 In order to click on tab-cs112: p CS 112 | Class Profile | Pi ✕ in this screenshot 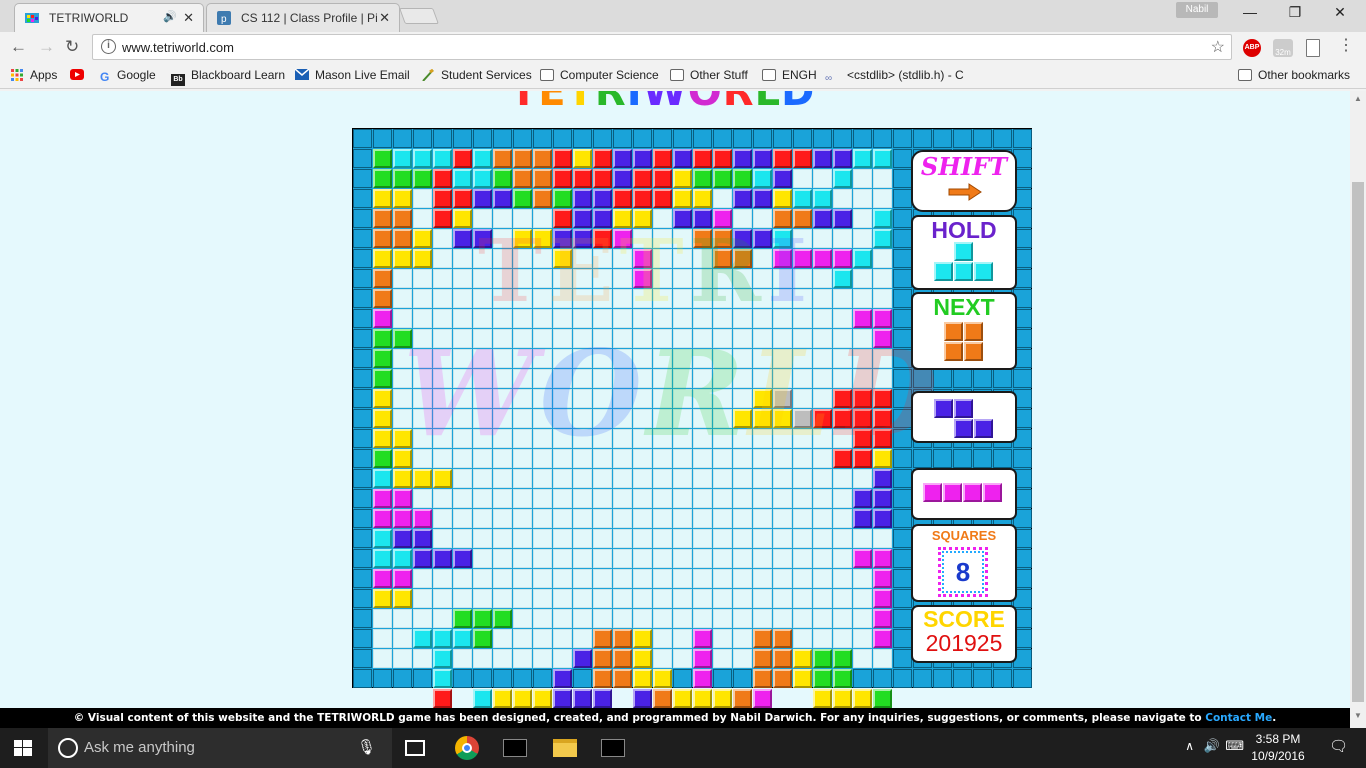, I will do `click(303, 17)`.